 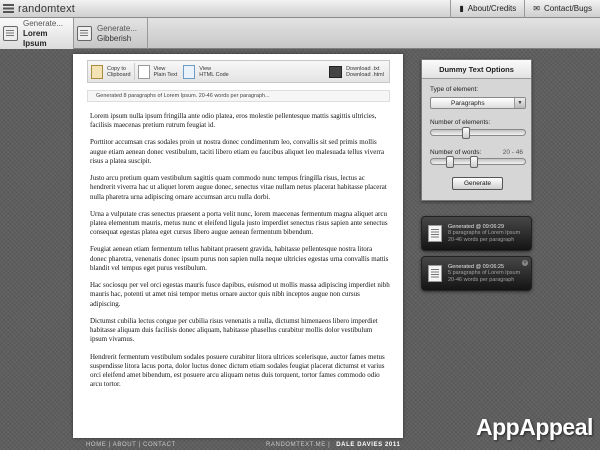 What do you see at coordinates (484, 233) in the screenshot?
I see `history-detail: 8 paragraphs of Lorem Ipsum` at bounding box center [484, 233].